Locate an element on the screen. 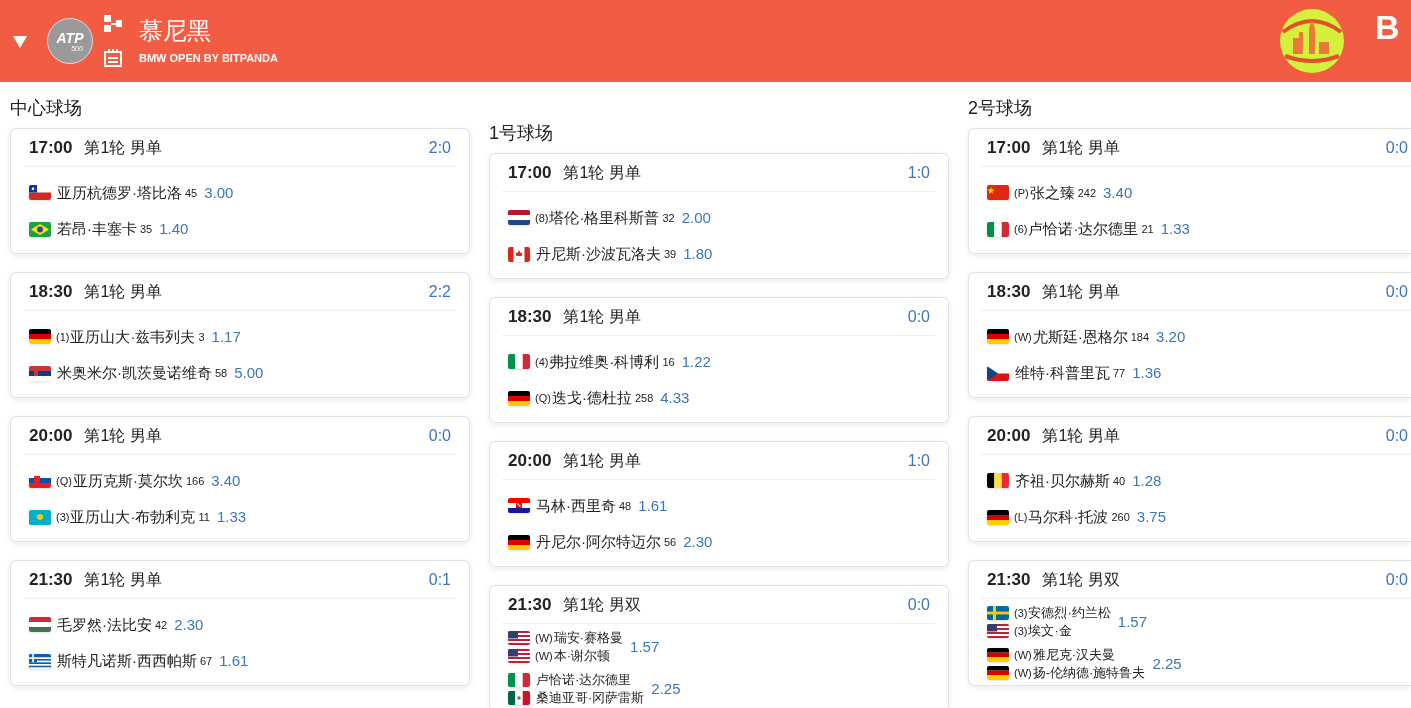 This screenshot has height=708, width=1411. player-odds: 2.00 is located at coordinates (696, 217).